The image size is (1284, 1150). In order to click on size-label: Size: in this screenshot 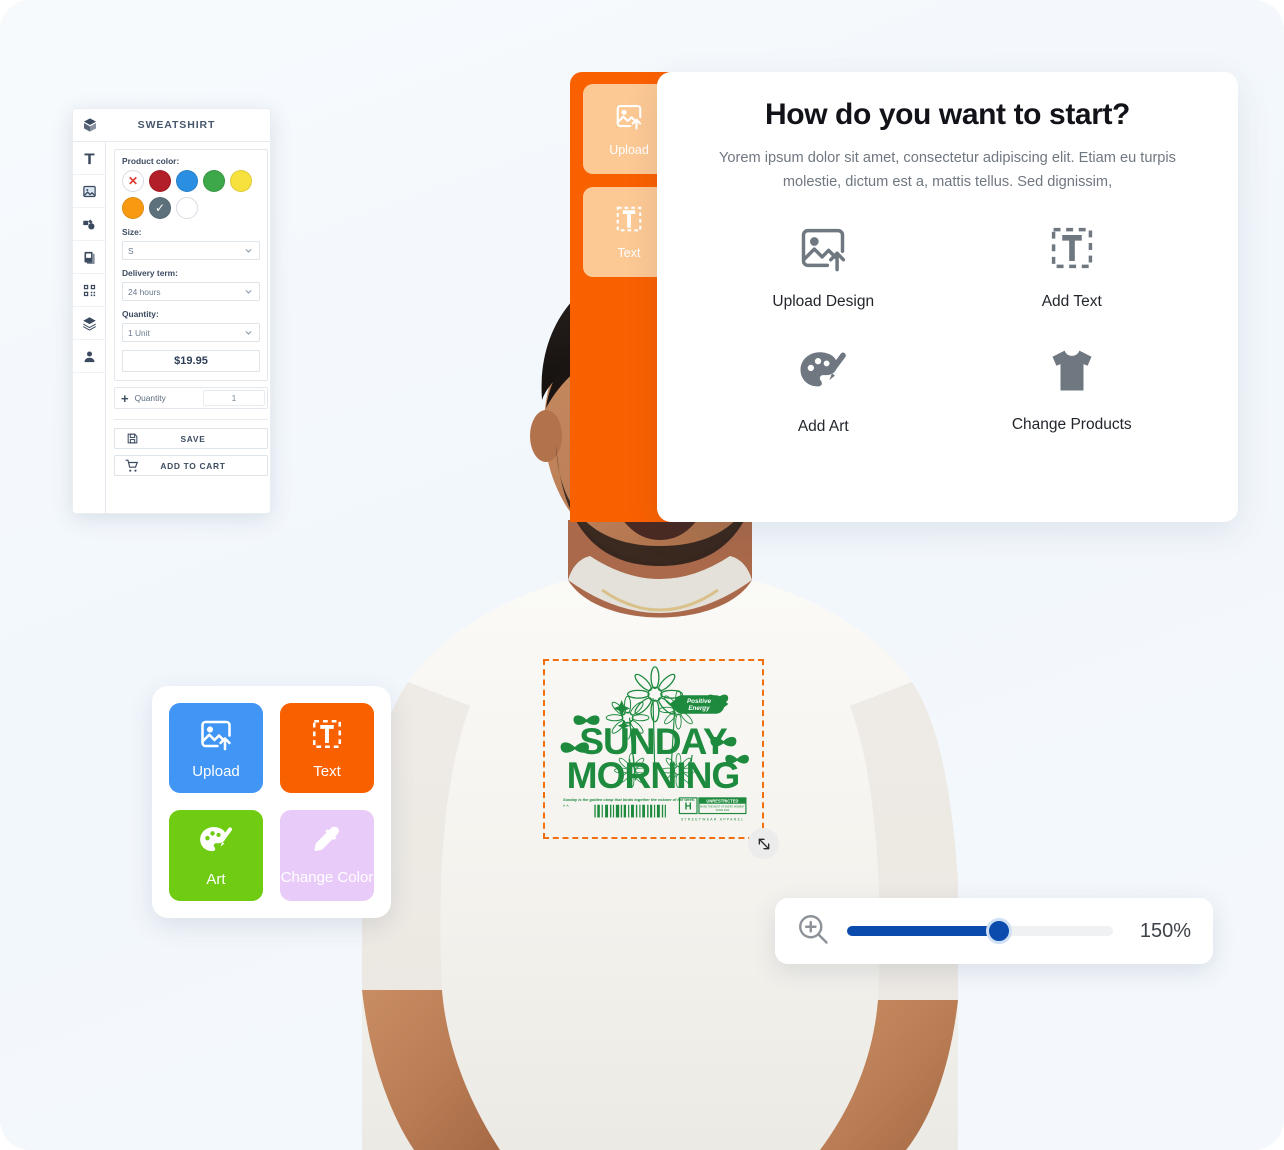, I will do `click(132, 232)`.